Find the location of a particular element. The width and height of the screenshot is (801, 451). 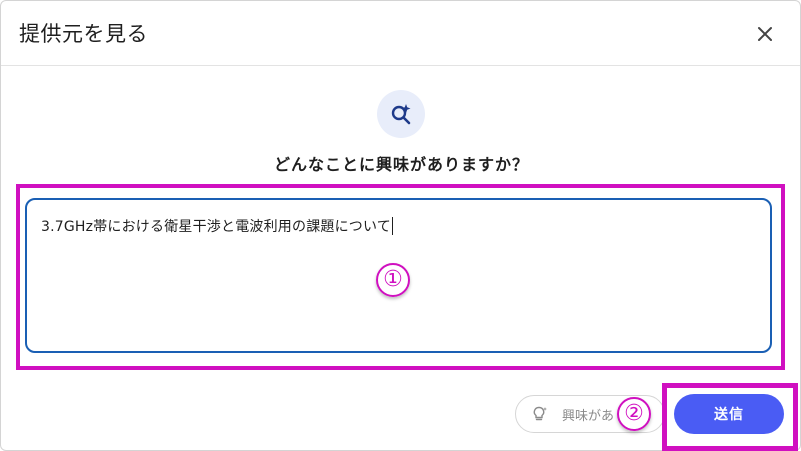

text-caret is located at coordinates (392, 226).